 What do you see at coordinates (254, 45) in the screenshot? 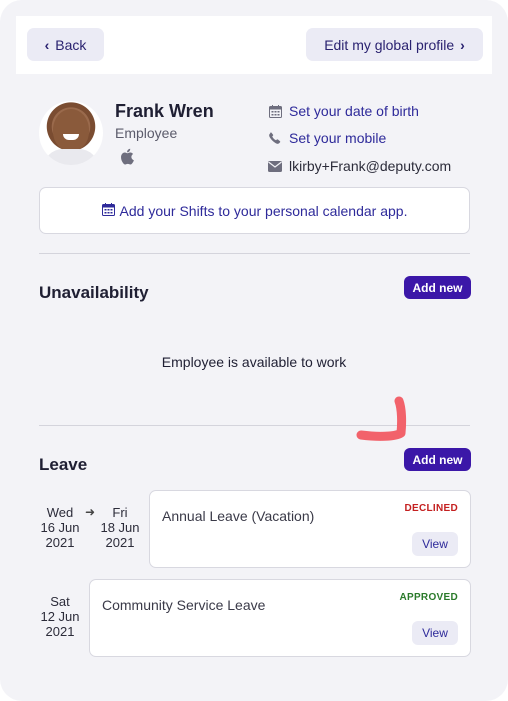
I see `top-bar: ‹ Back Edit my global profile ›` at bounding box center [254, 45].